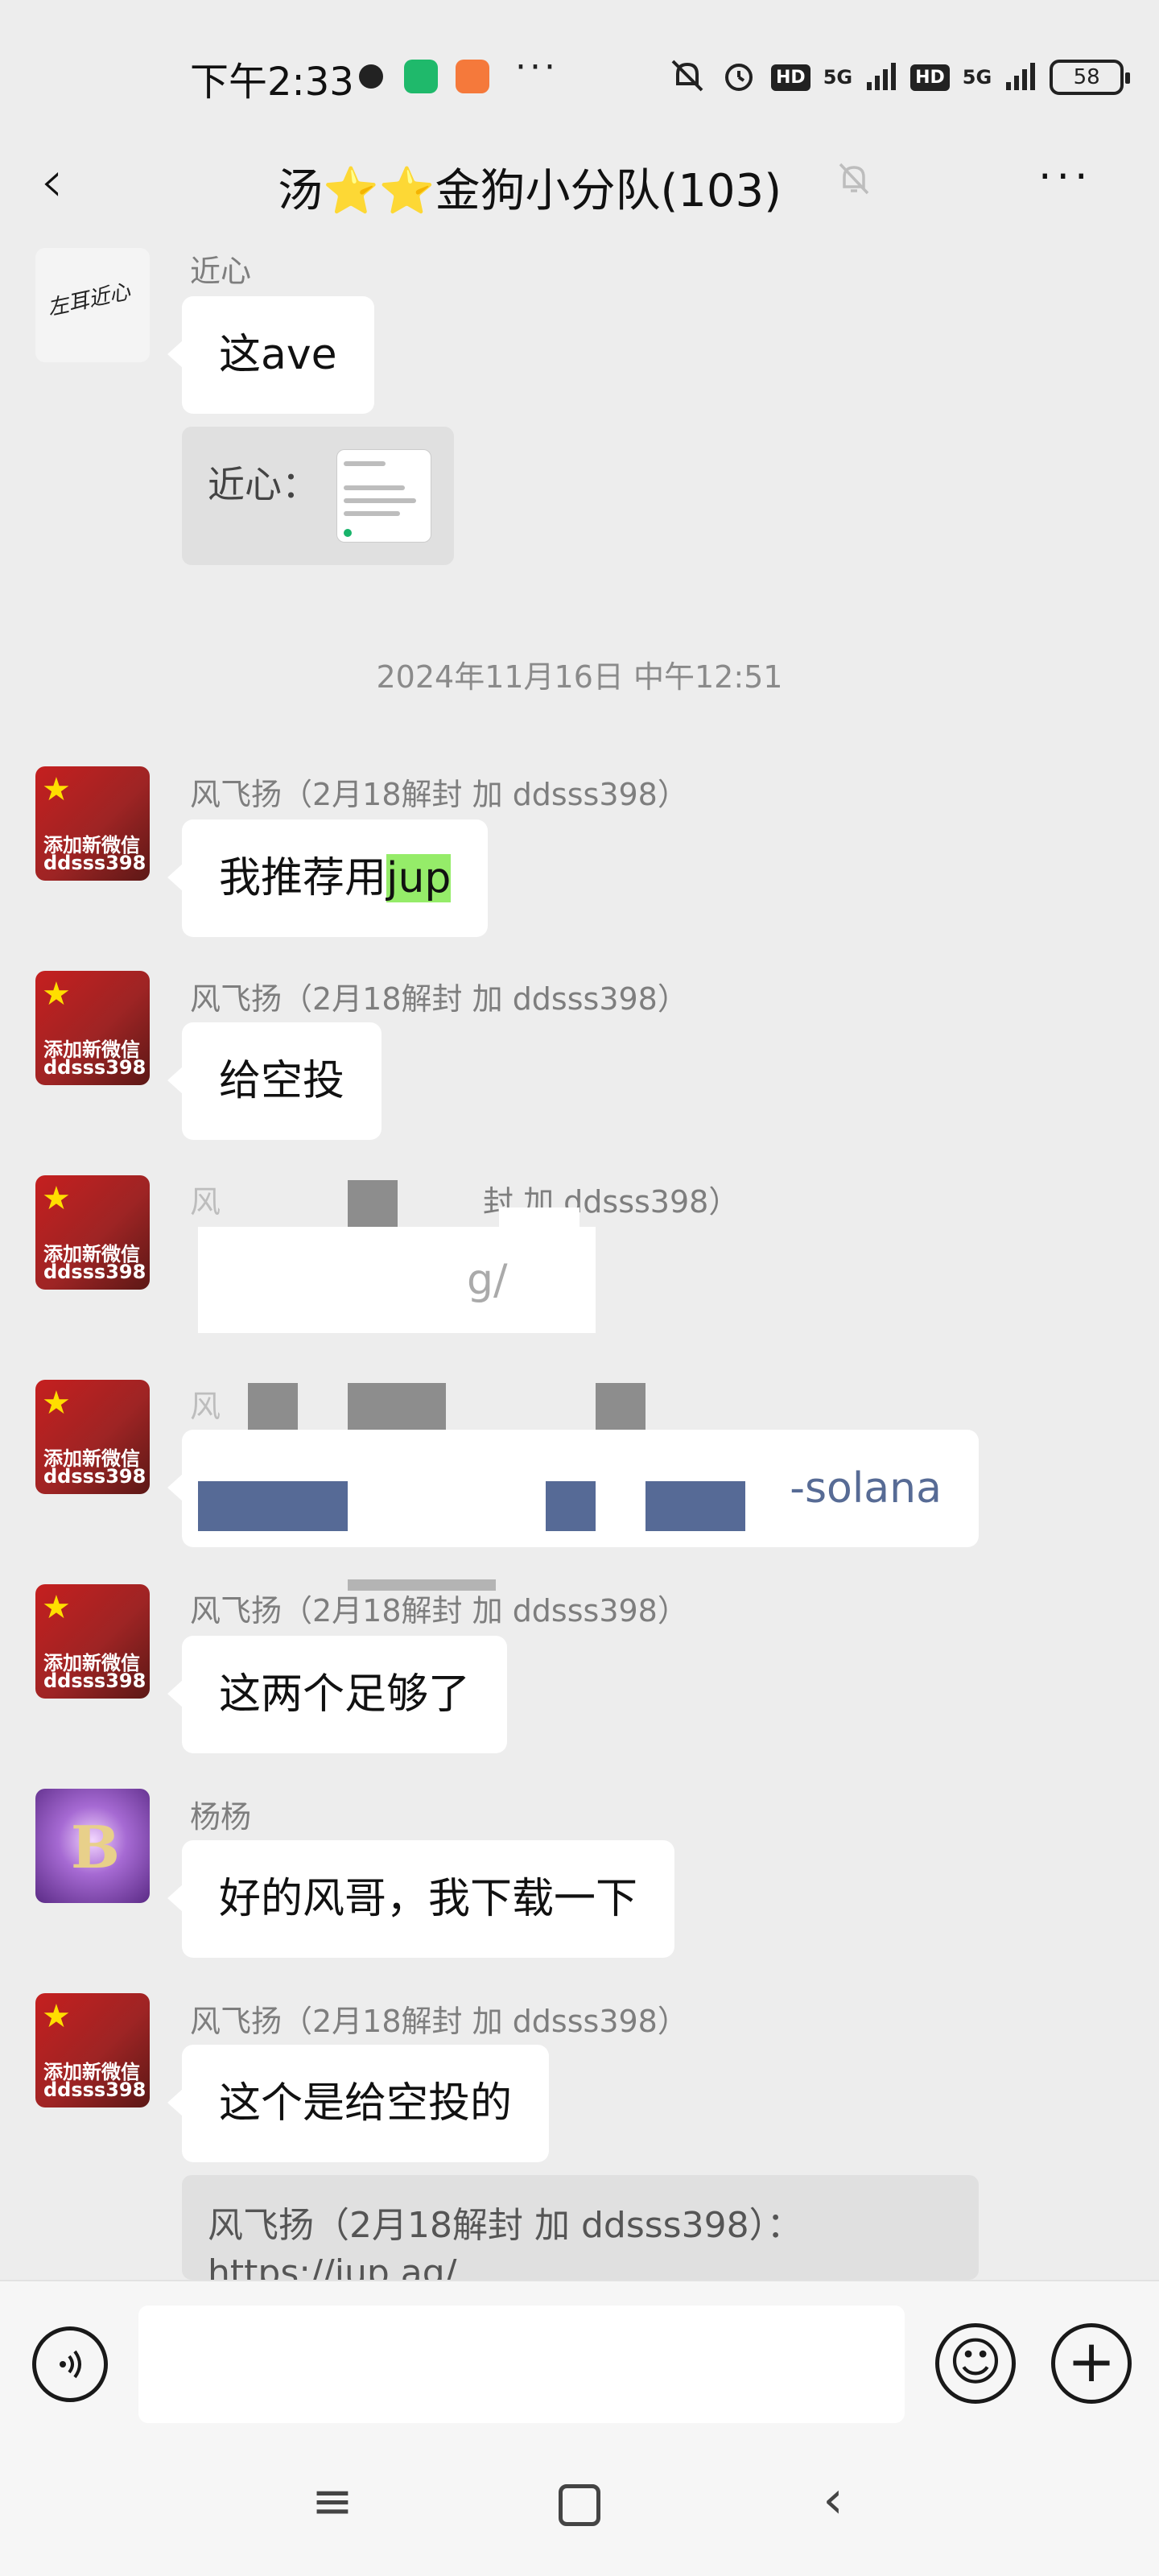 The height and width of the screenshot is (2576, 1159). What do you see at coordinates (89, 300) in the screenshot?
I see `avatar-signature-text: 左耳近心` at bounding box center [89, 300].